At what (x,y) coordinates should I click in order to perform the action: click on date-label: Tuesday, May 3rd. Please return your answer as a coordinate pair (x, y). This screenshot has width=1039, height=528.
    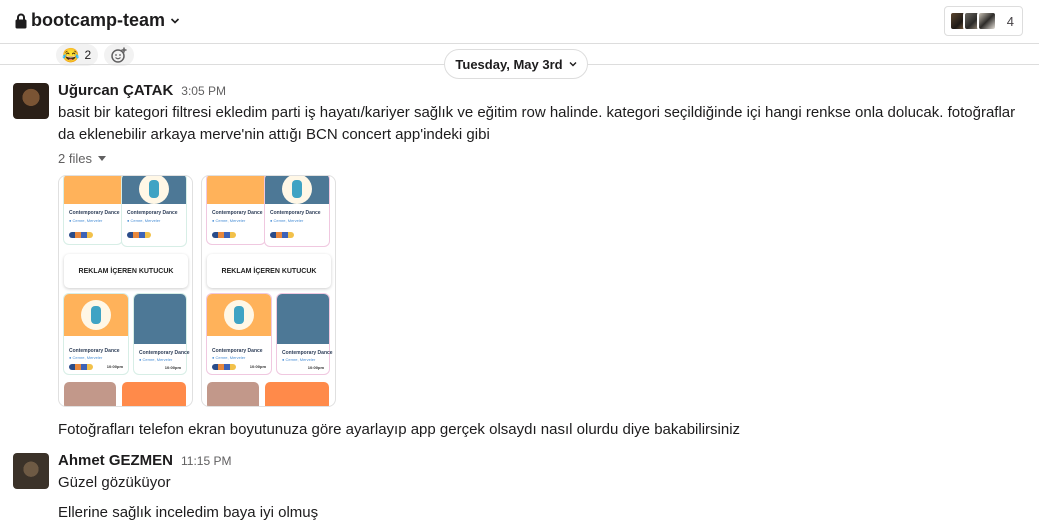
    Looking at the image, I should click on (509, 64).